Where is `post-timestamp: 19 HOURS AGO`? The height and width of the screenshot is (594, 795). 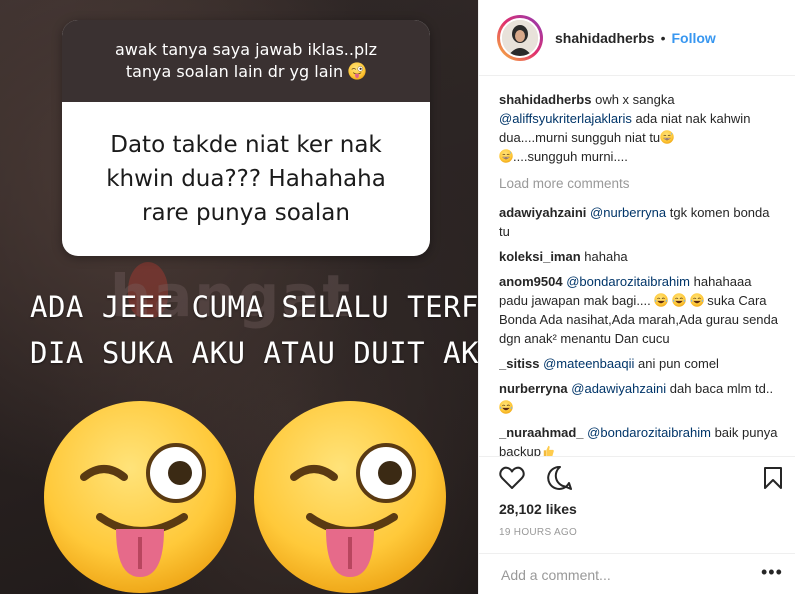 post-timestamp: 19 HOURS AGO is located at coordinates (538, 532).